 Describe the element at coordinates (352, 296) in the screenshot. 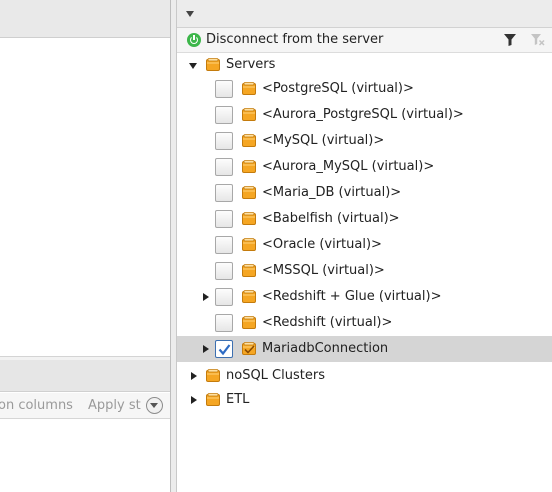

I see `tree-item-label: <Redshift + Glue (virtual)>` at that location.